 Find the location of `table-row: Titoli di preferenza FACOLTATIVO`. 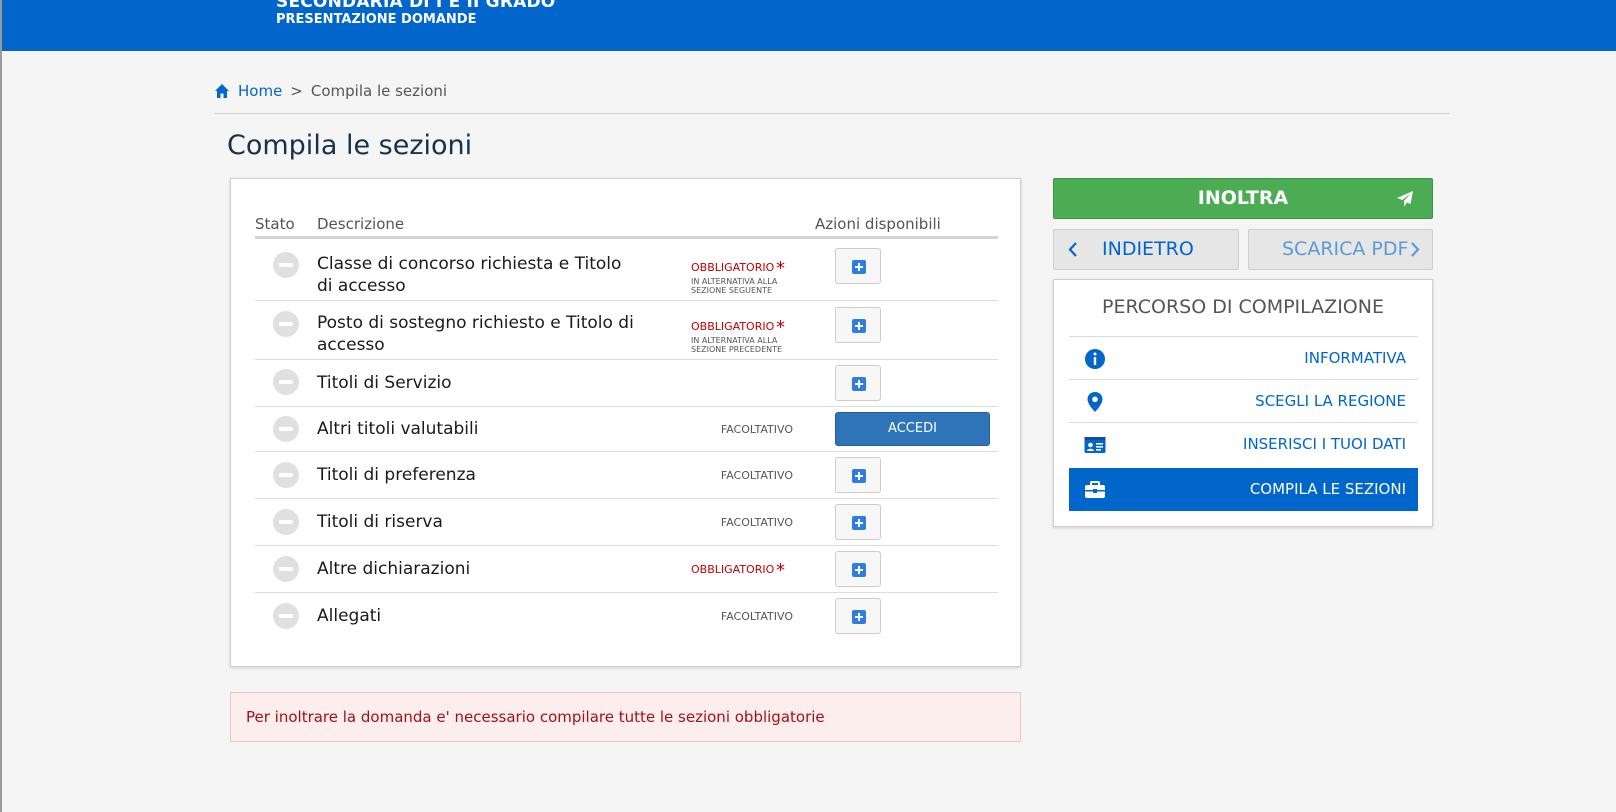

table-row: Titoli di preferenza FACOLTATIVO is located at coordinates (626, 475).